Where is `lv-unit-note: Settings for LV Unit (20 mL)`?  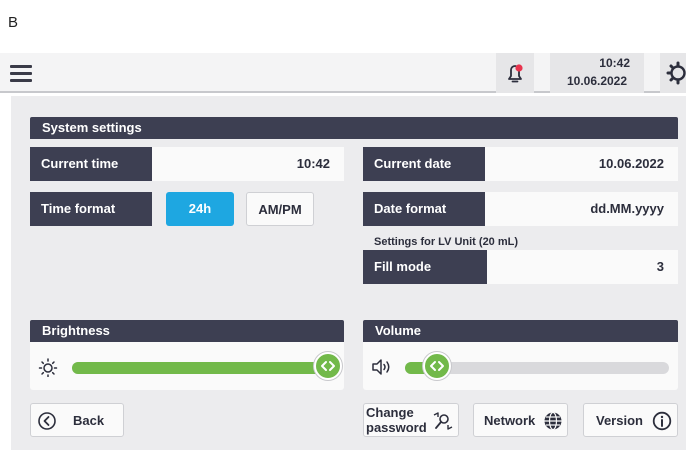
lv-unit-note: Settings for LV Unit (20 mL) is located at coordinates (446, 242).